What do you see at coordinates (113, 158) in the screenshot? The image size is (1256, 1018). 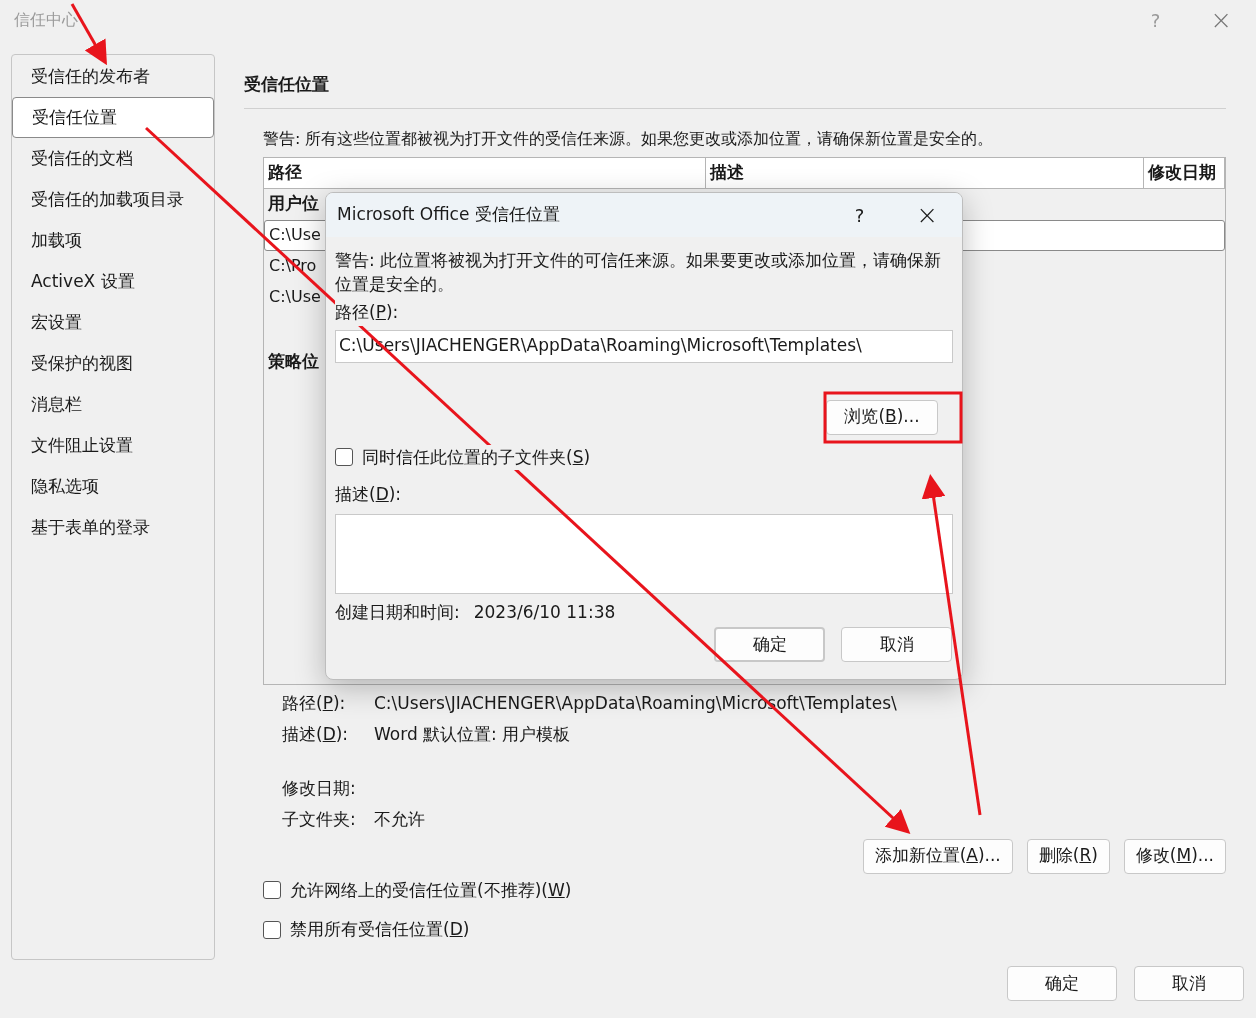 I see `sidebar-item: 受信任的文档` at bounding box center [113, 158].